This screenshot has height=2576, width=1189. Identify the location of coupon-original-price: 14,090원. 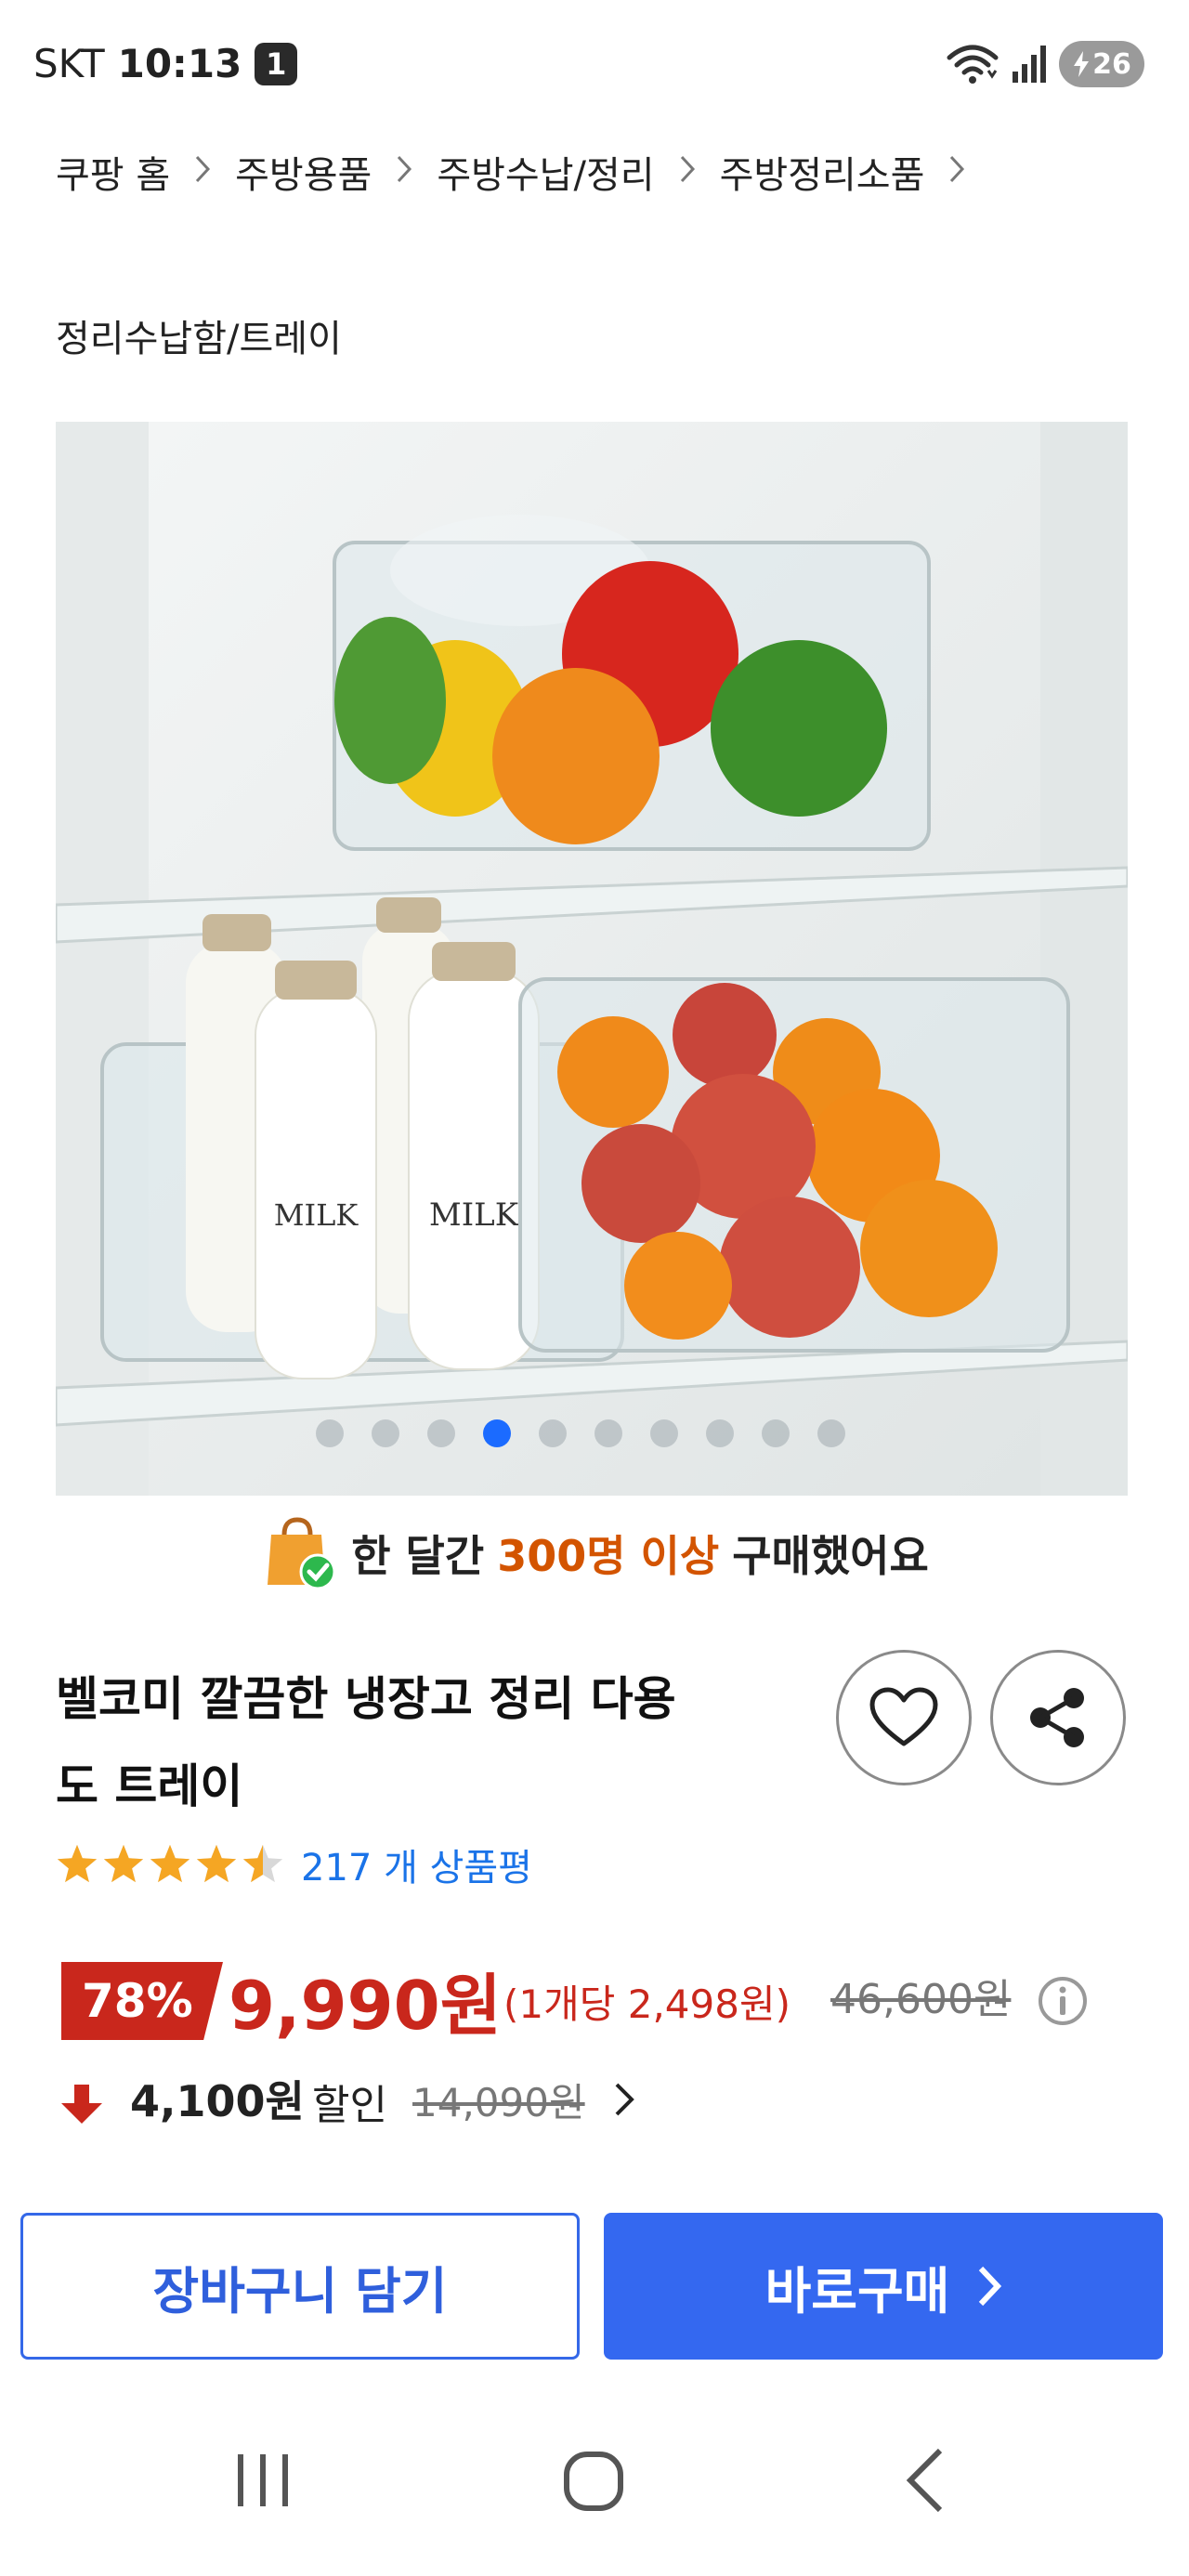
(498, 2102).